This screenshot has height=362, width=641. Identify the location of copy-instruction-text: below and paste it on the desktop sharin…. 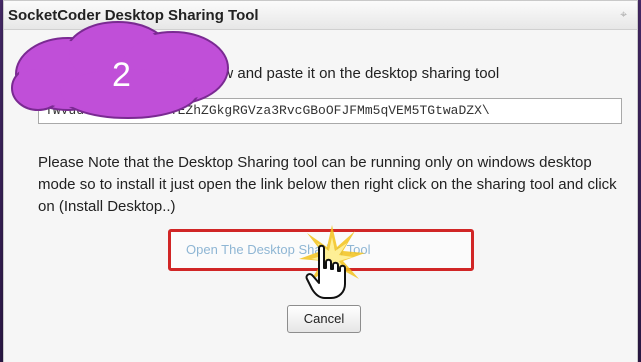
(347, 73).